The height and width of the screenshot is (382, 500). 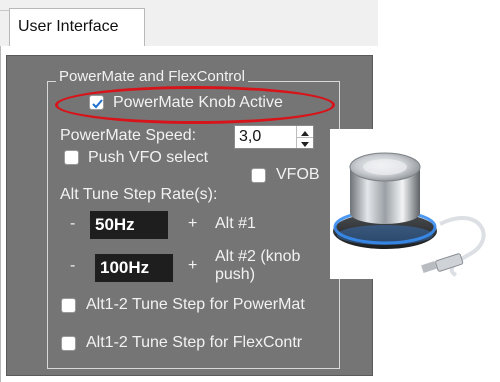 I want to click on alt1-label: Alt #1, so click(x=235, y=223).